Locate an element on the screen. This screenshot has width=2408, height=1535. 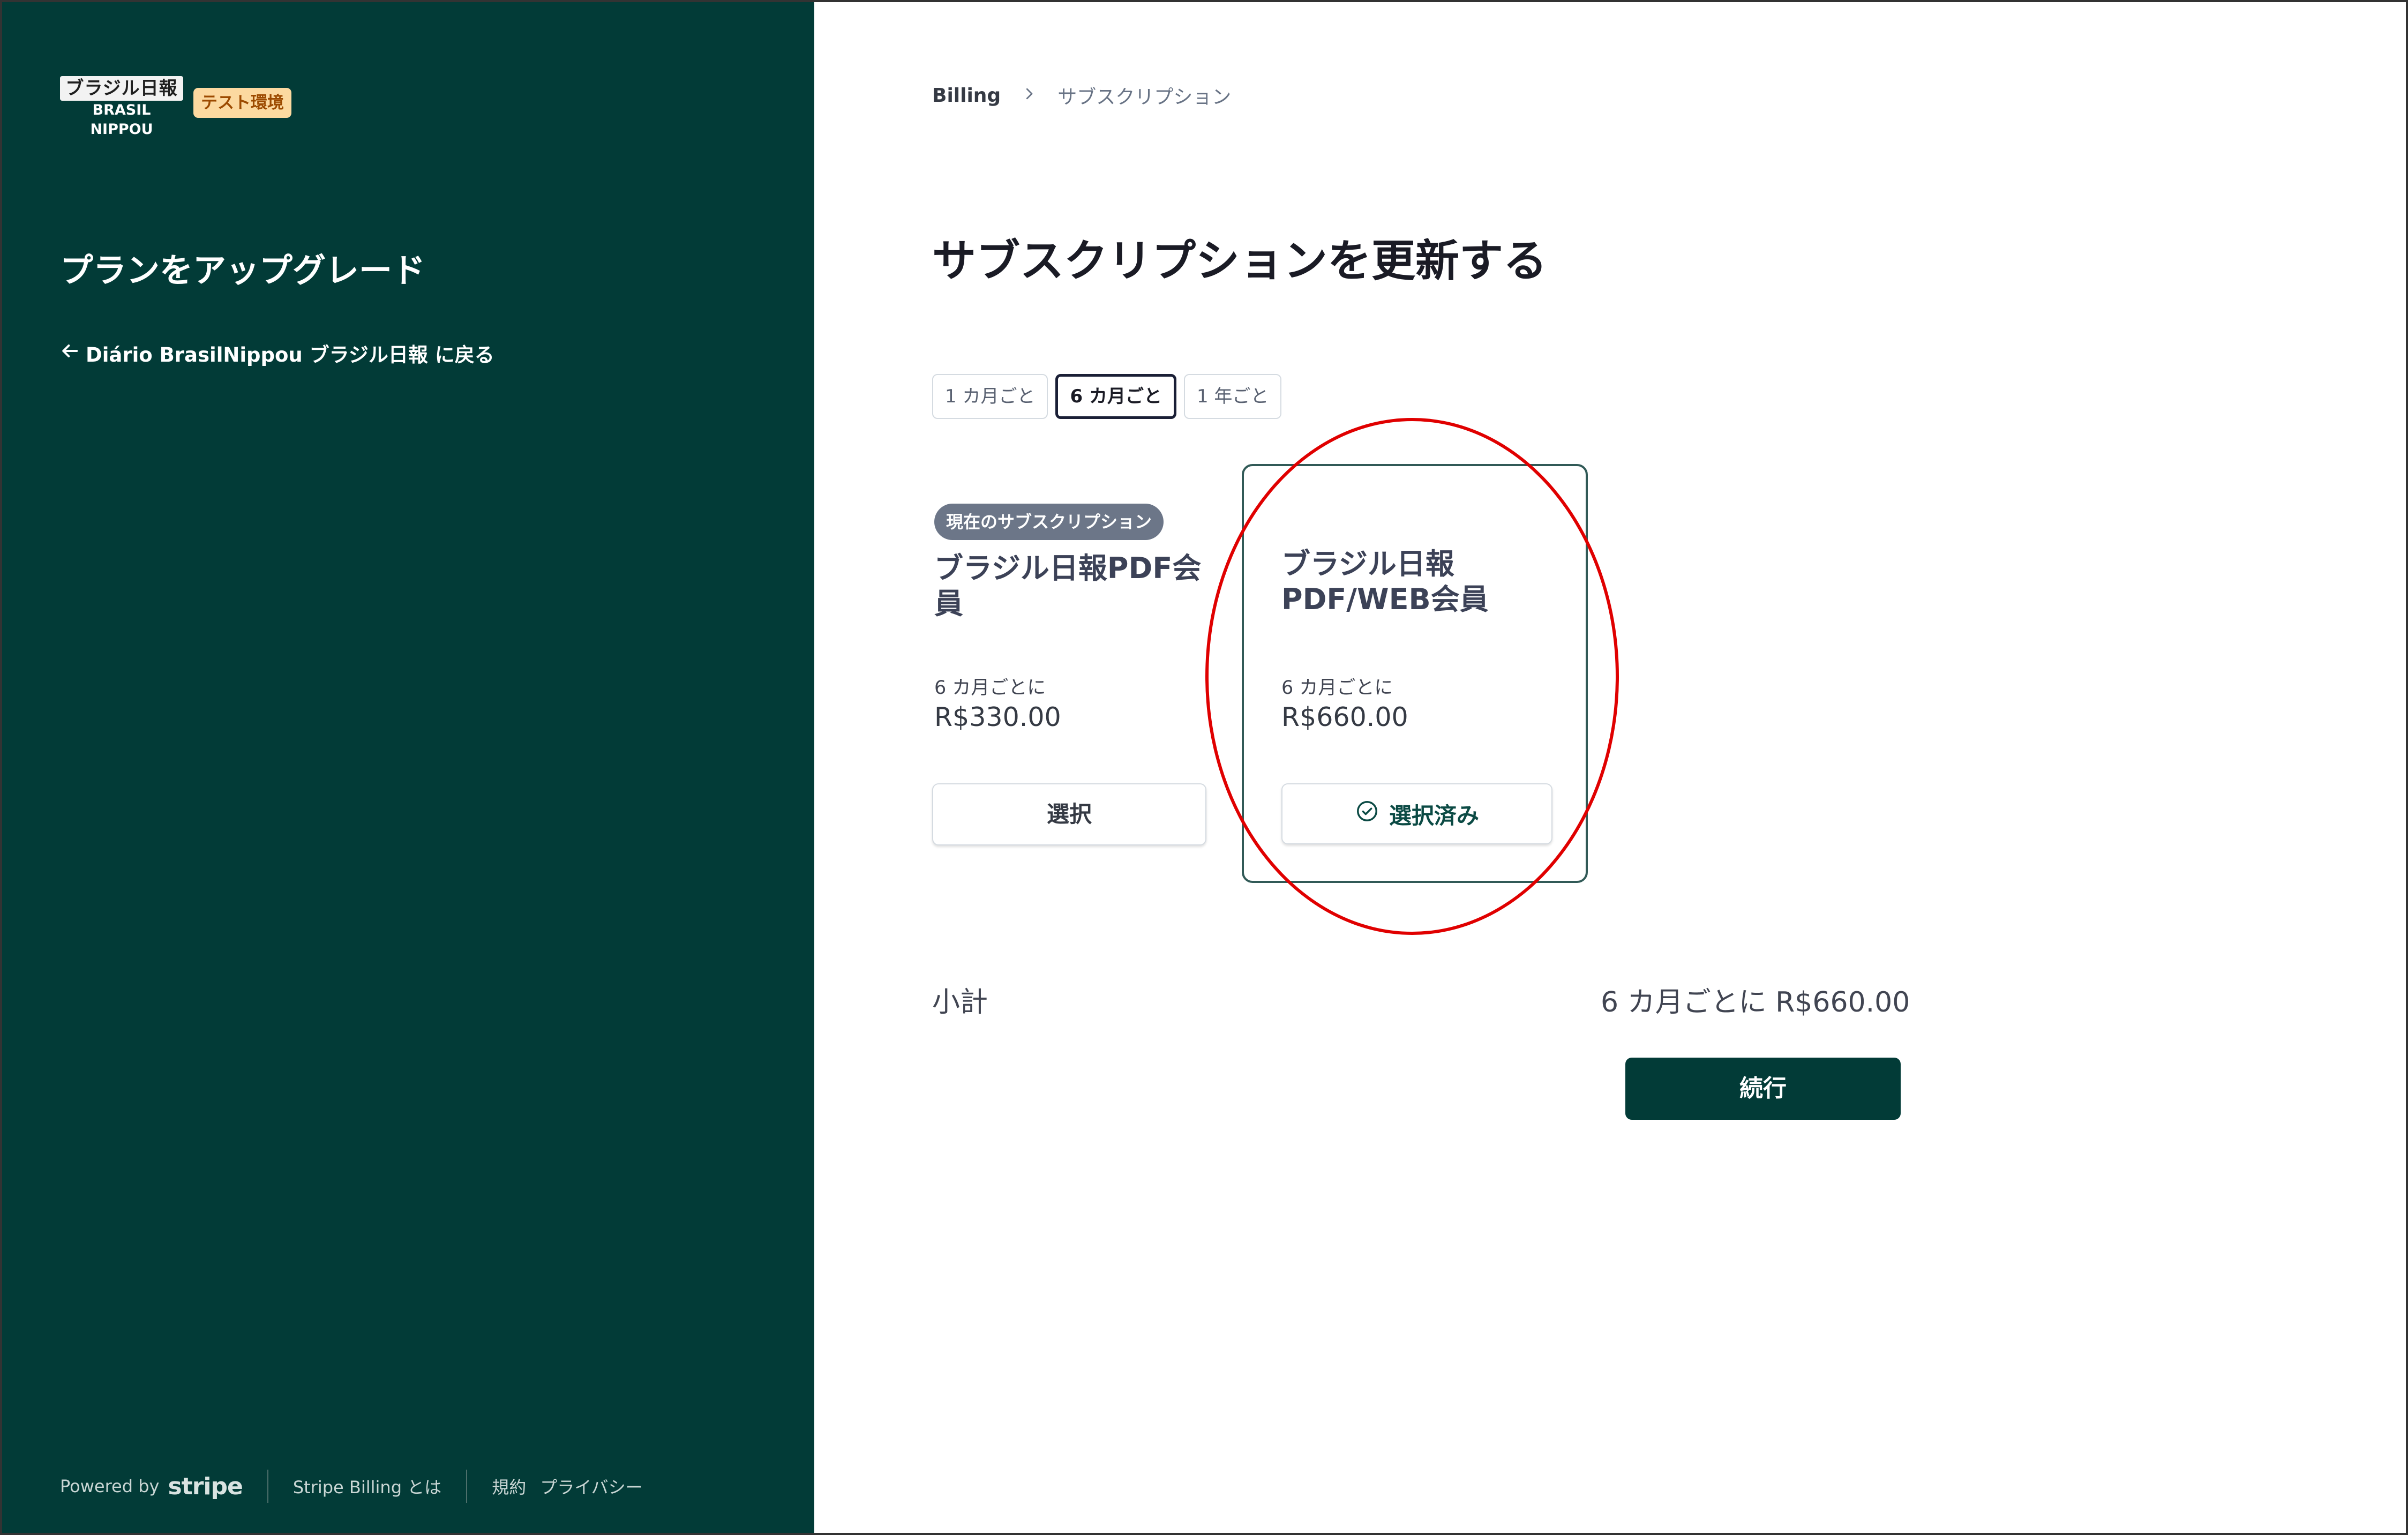
subtotal-label: 小計 is located at coordinates (960, 1002).